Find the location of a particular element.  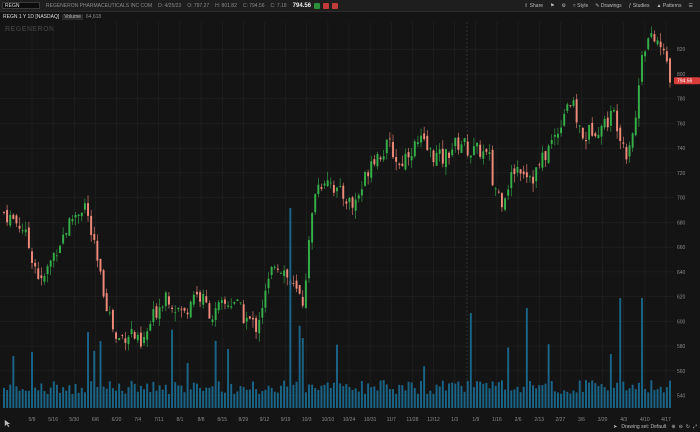

drawing-set-label: Drawing set: Default is located at coordinates (643, 427).